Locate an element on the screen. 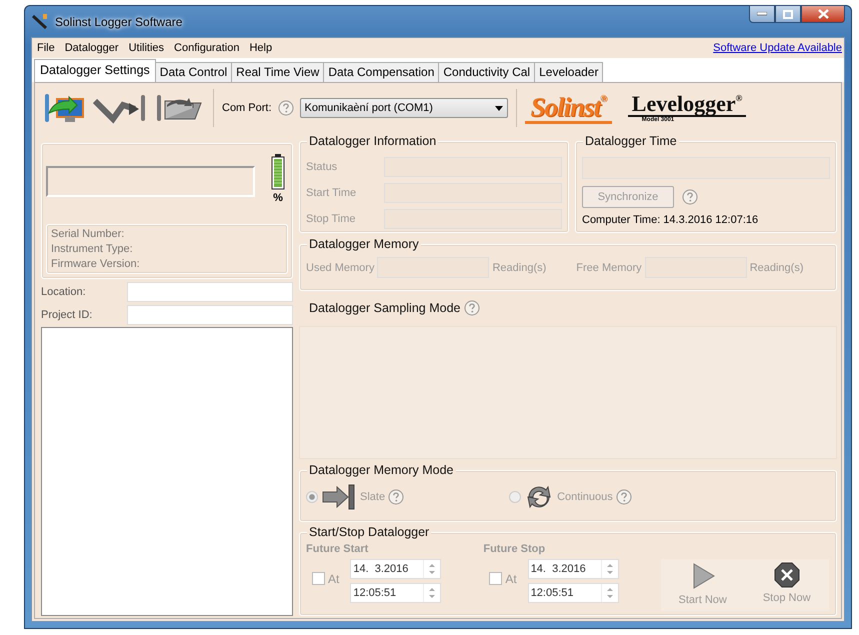 The width and height of the screenshot is (859, 635). field-label: Start Time is located at coordinates (332, 193).